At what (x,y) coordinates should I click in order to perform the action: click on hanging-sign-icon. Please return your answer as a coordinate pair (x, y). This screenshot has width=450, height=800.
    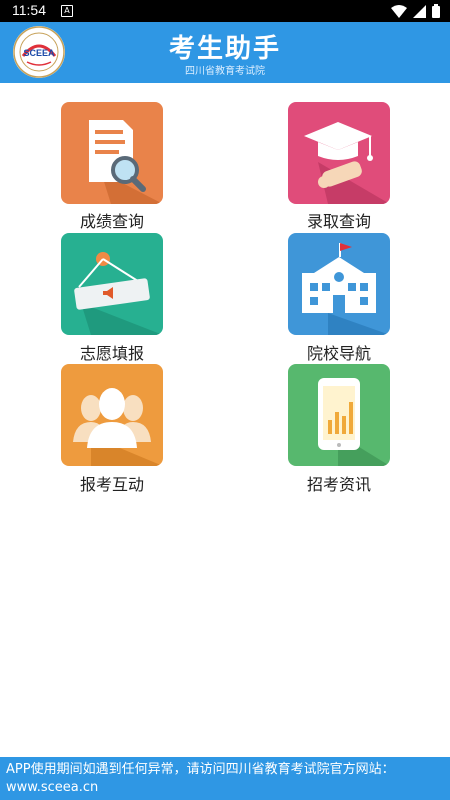
    Looking at the image, I should click on (112, 284).